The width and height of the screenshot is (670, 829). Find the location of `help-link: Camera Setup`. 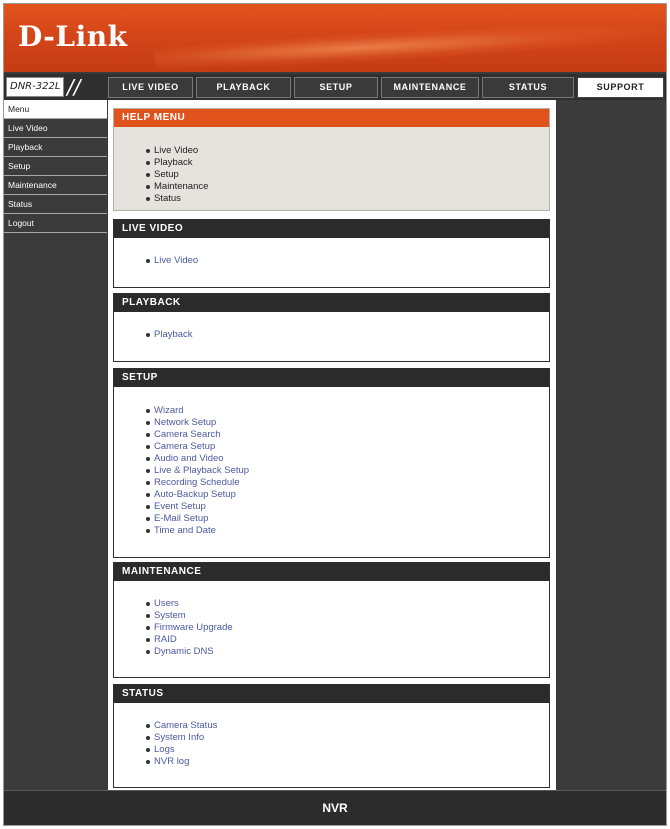

help-link: Camera Setup is located at coordinates (347, 447).